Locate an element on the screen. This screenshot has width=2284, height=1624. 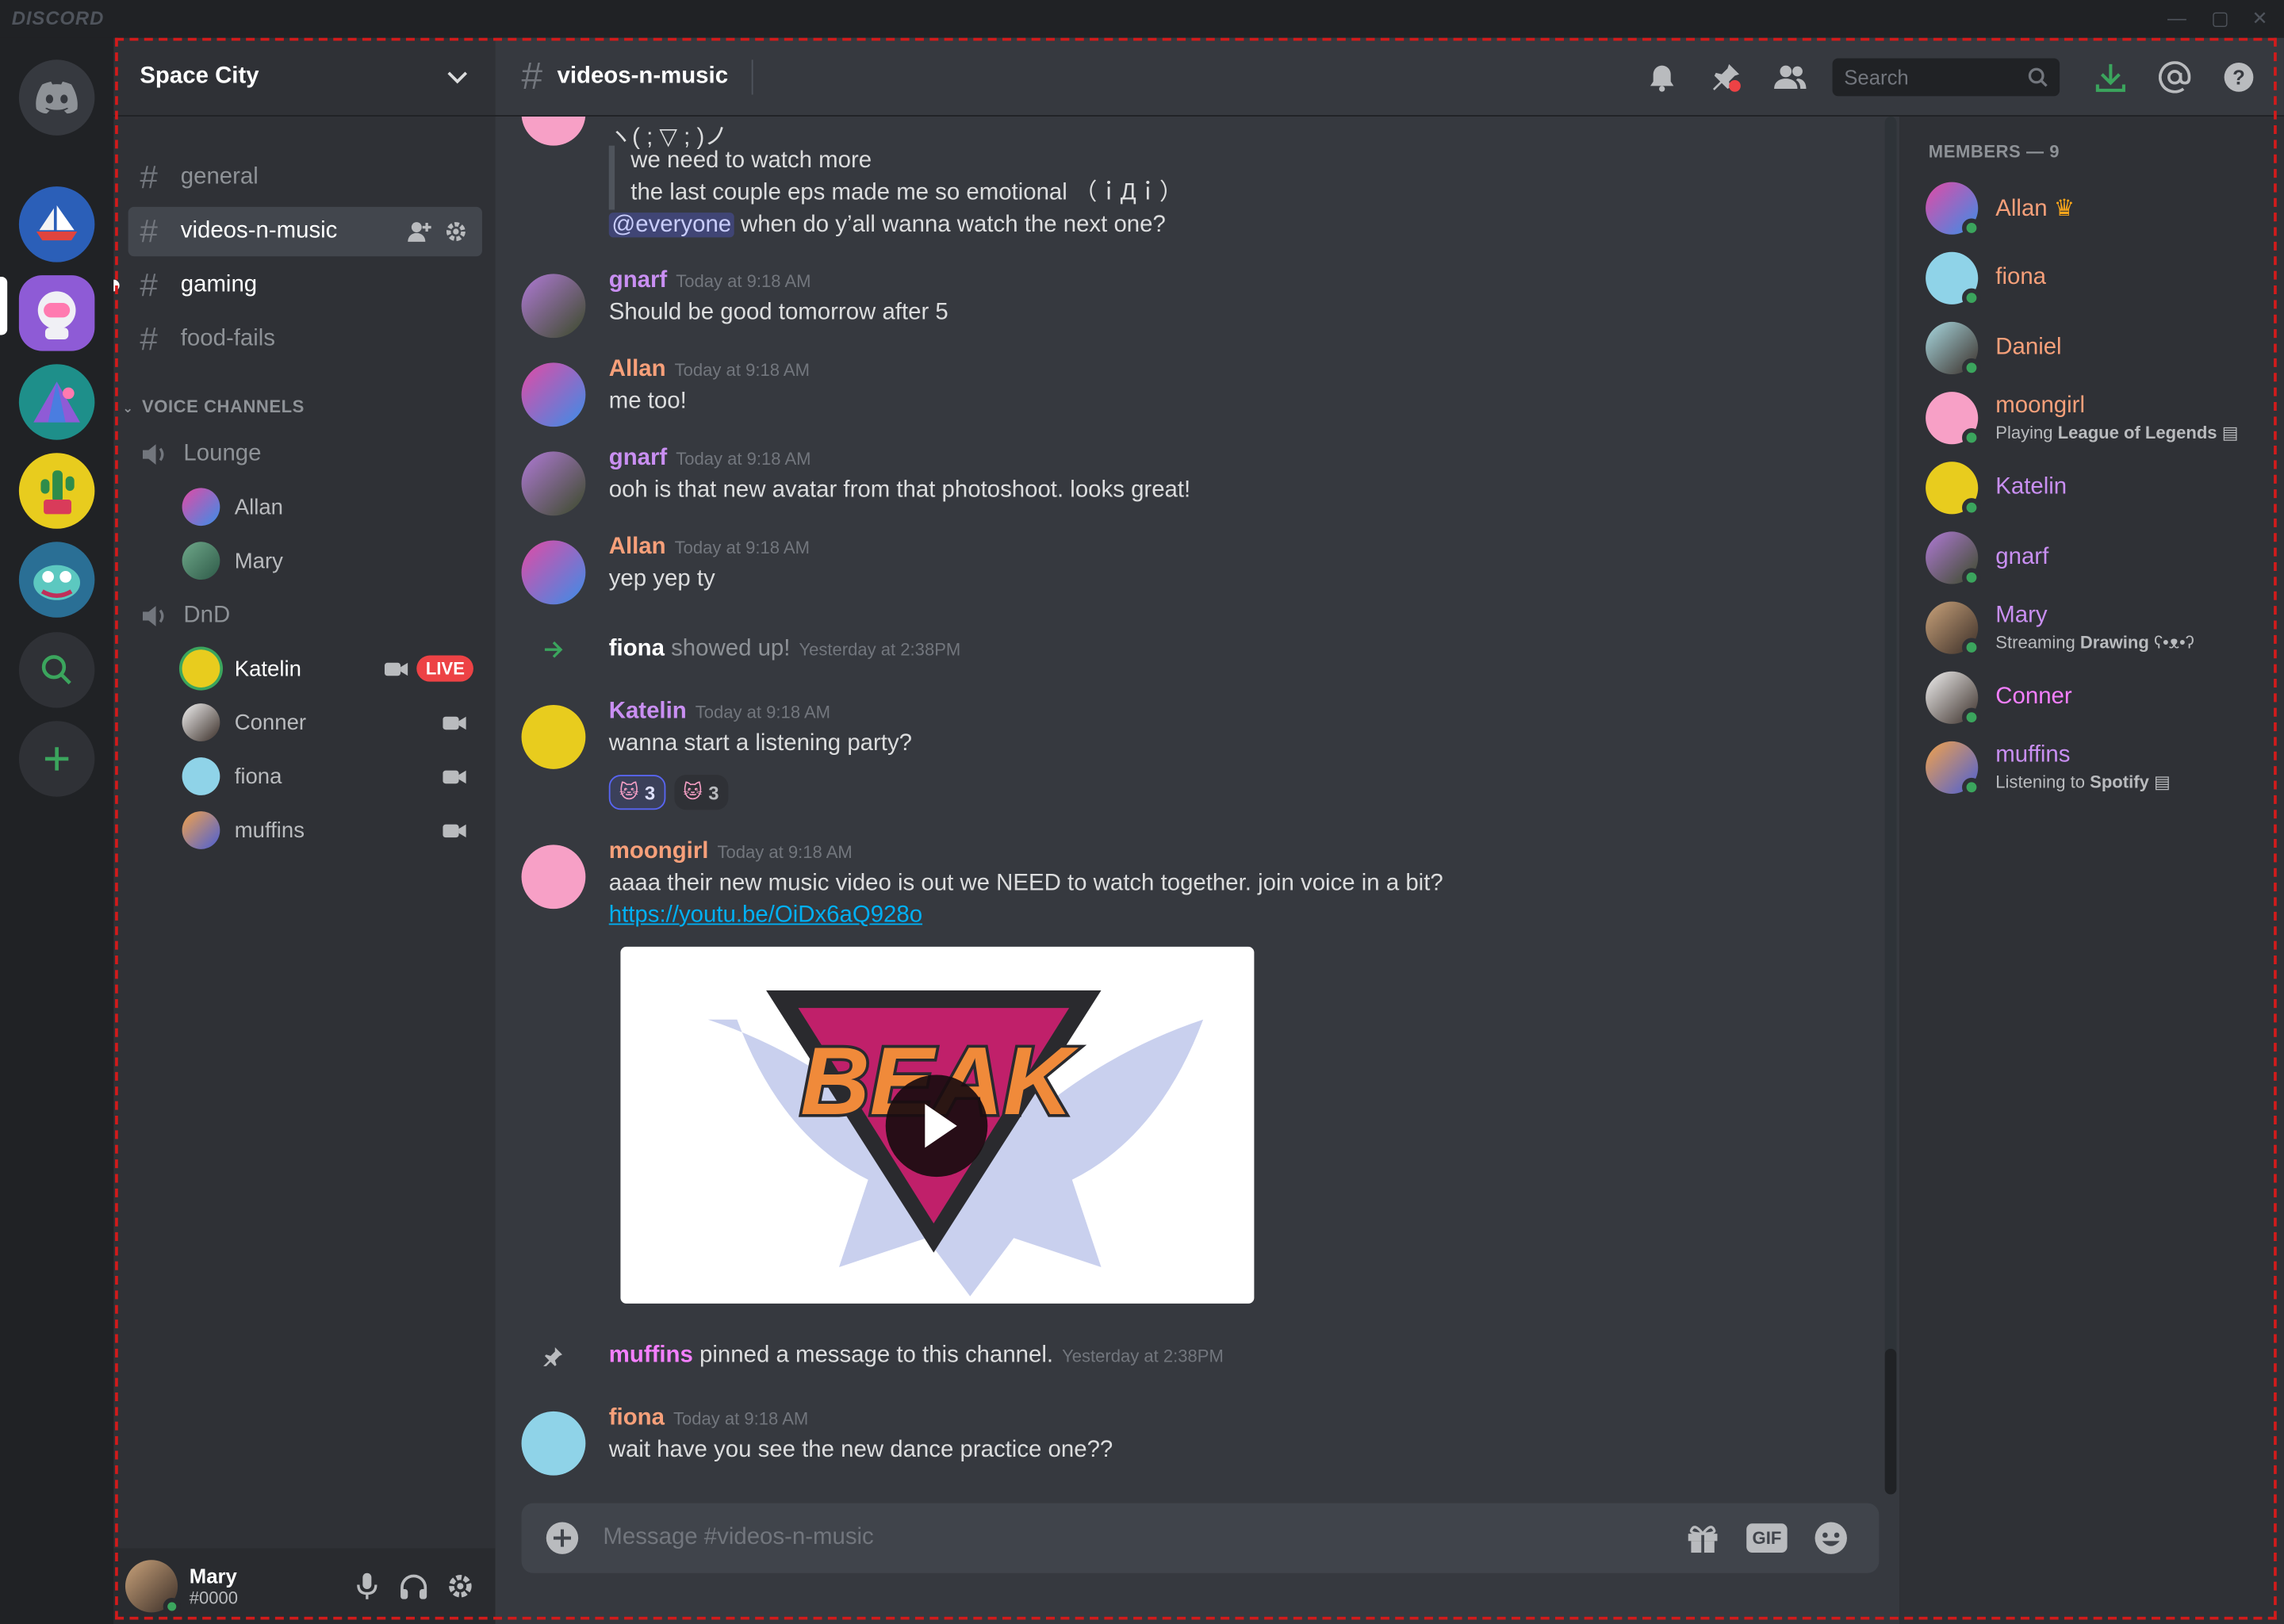
voice-user-name: fiona is located at coordinates (258, 776).